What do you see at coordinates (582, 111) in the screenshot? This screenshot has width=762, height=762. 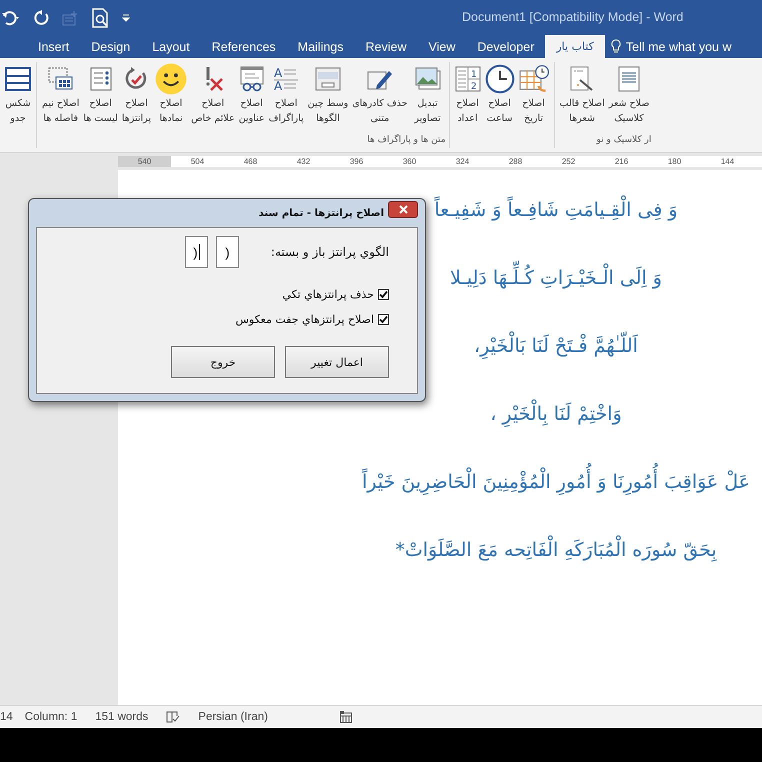 I see `ribbon-button-label: اصلاح قالب شعرها` at bounding box center [582, 111].